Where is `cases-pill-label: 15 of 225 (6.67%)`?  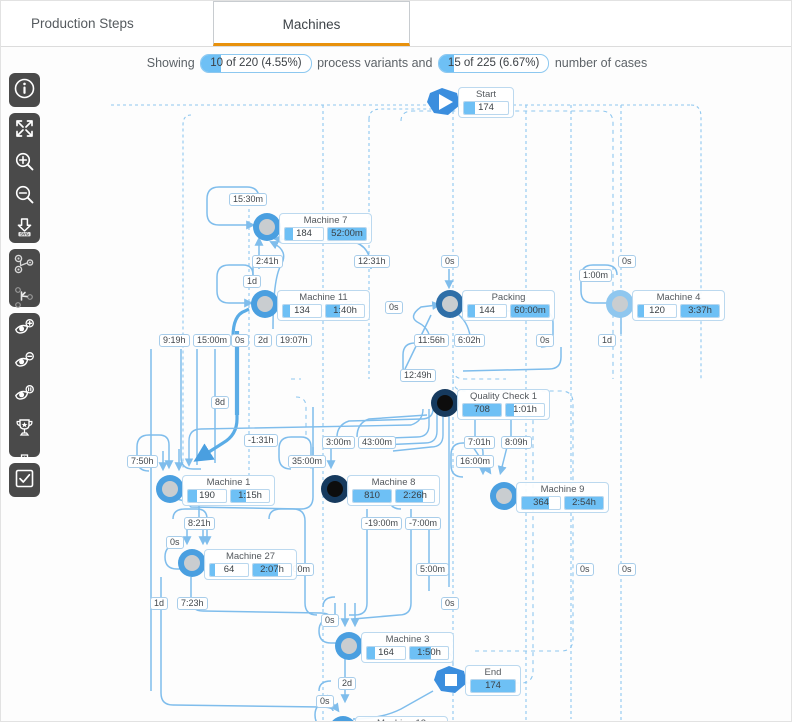 cases-pill-label: 15 of 225 (6.67%) is located at coordinates (493, 63).